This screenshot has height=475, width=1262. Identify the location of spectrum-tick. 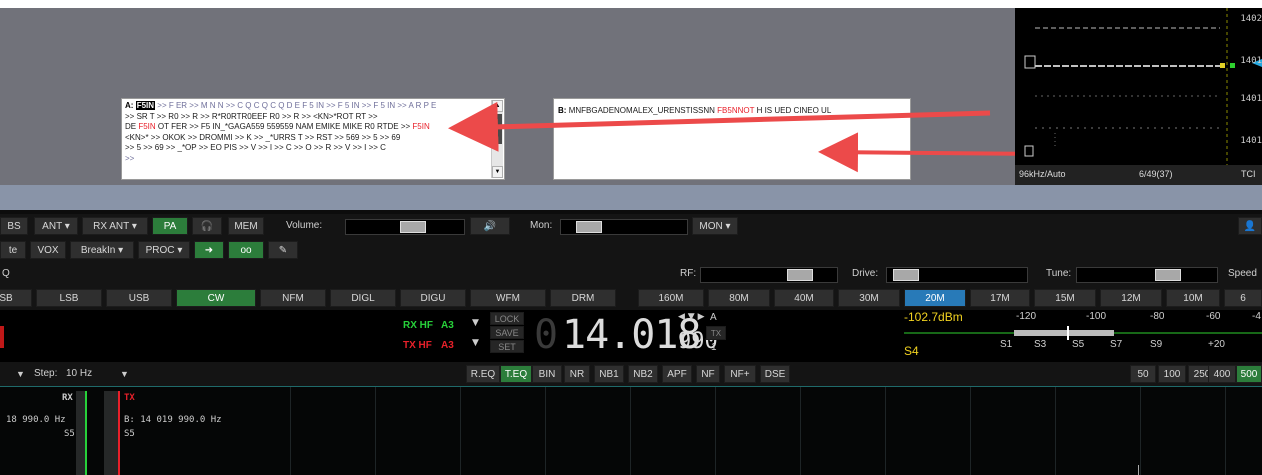
(1138, 470).